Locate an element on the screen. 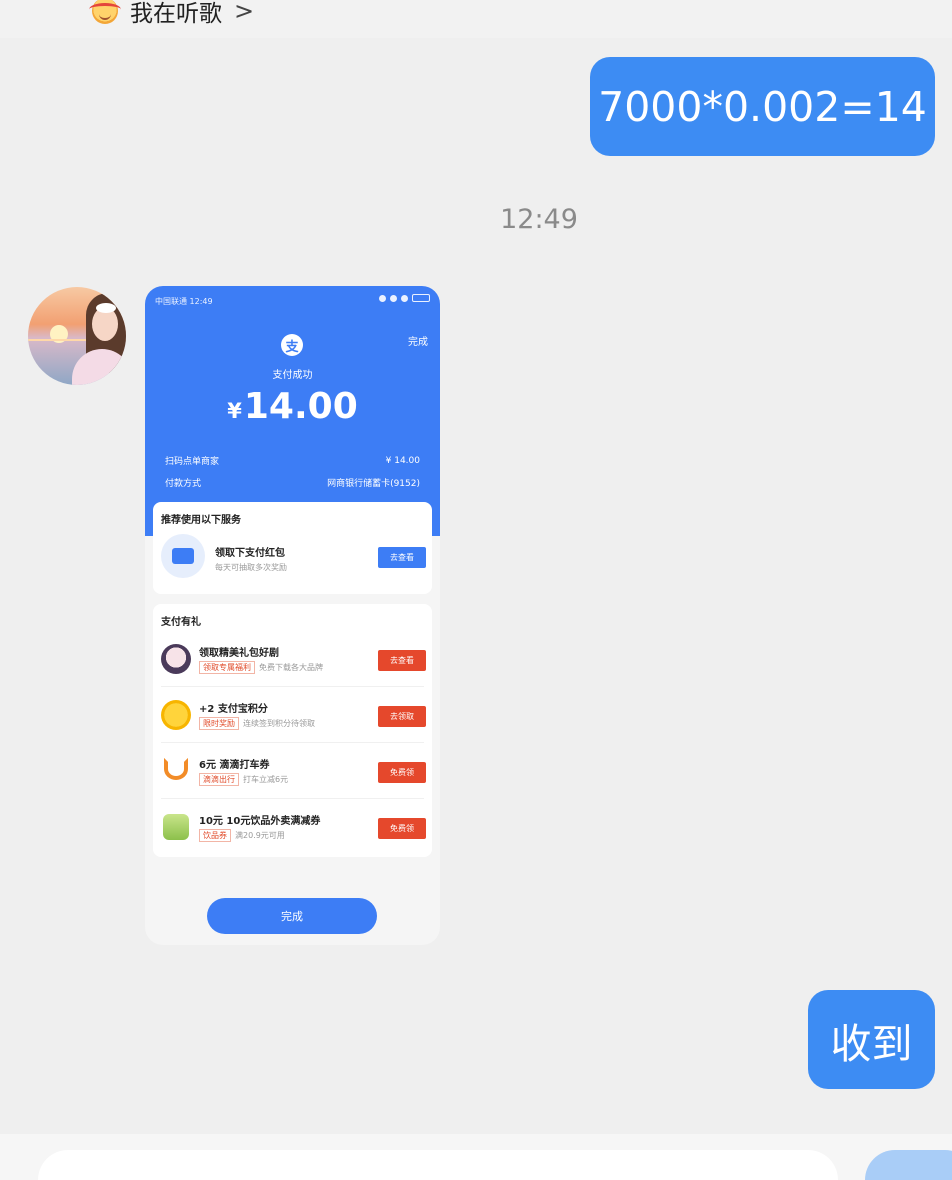  recommend-item-sub: 每天可抽取多次奖励 is located at coordinates (251, 567).